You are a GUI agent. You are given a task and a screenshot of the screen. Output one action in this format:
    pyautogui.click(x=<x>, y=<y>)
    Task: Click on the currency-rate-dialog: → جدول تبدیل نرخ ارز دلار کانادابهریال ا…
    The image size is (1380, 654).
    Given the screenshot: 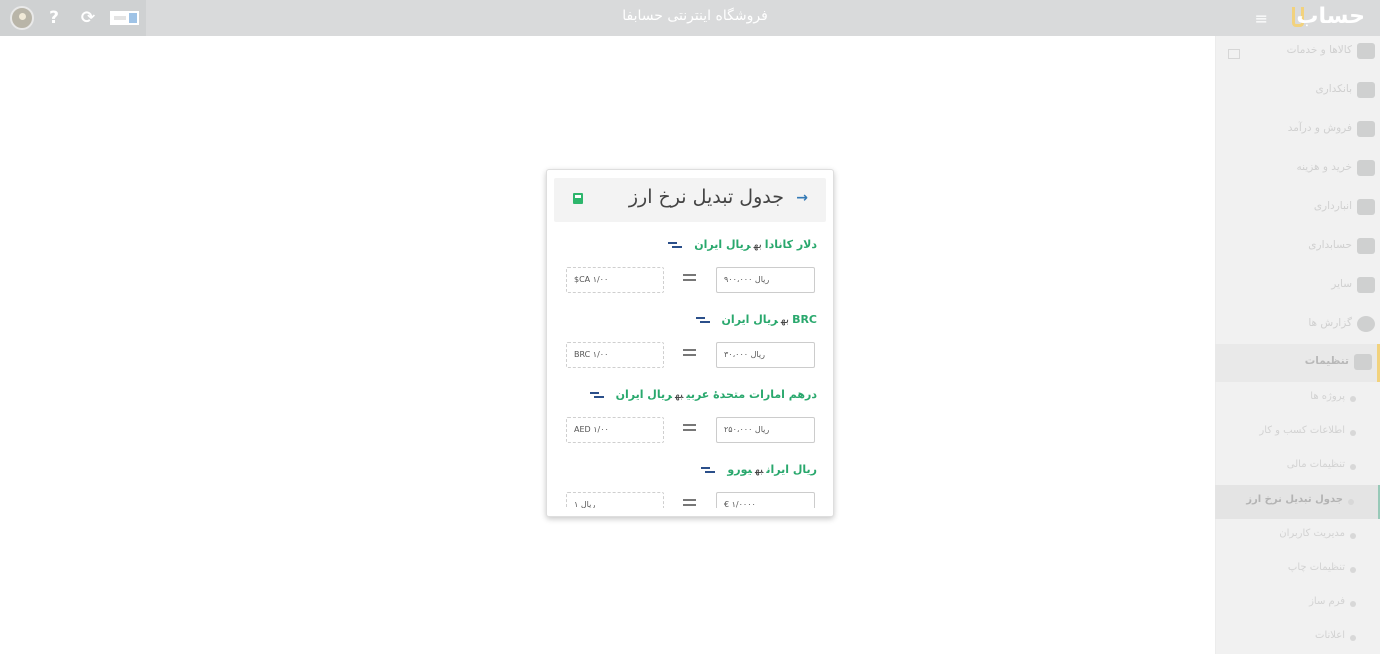 What is the action you would take?
    pyautogui.click(x=690, y=343)
    